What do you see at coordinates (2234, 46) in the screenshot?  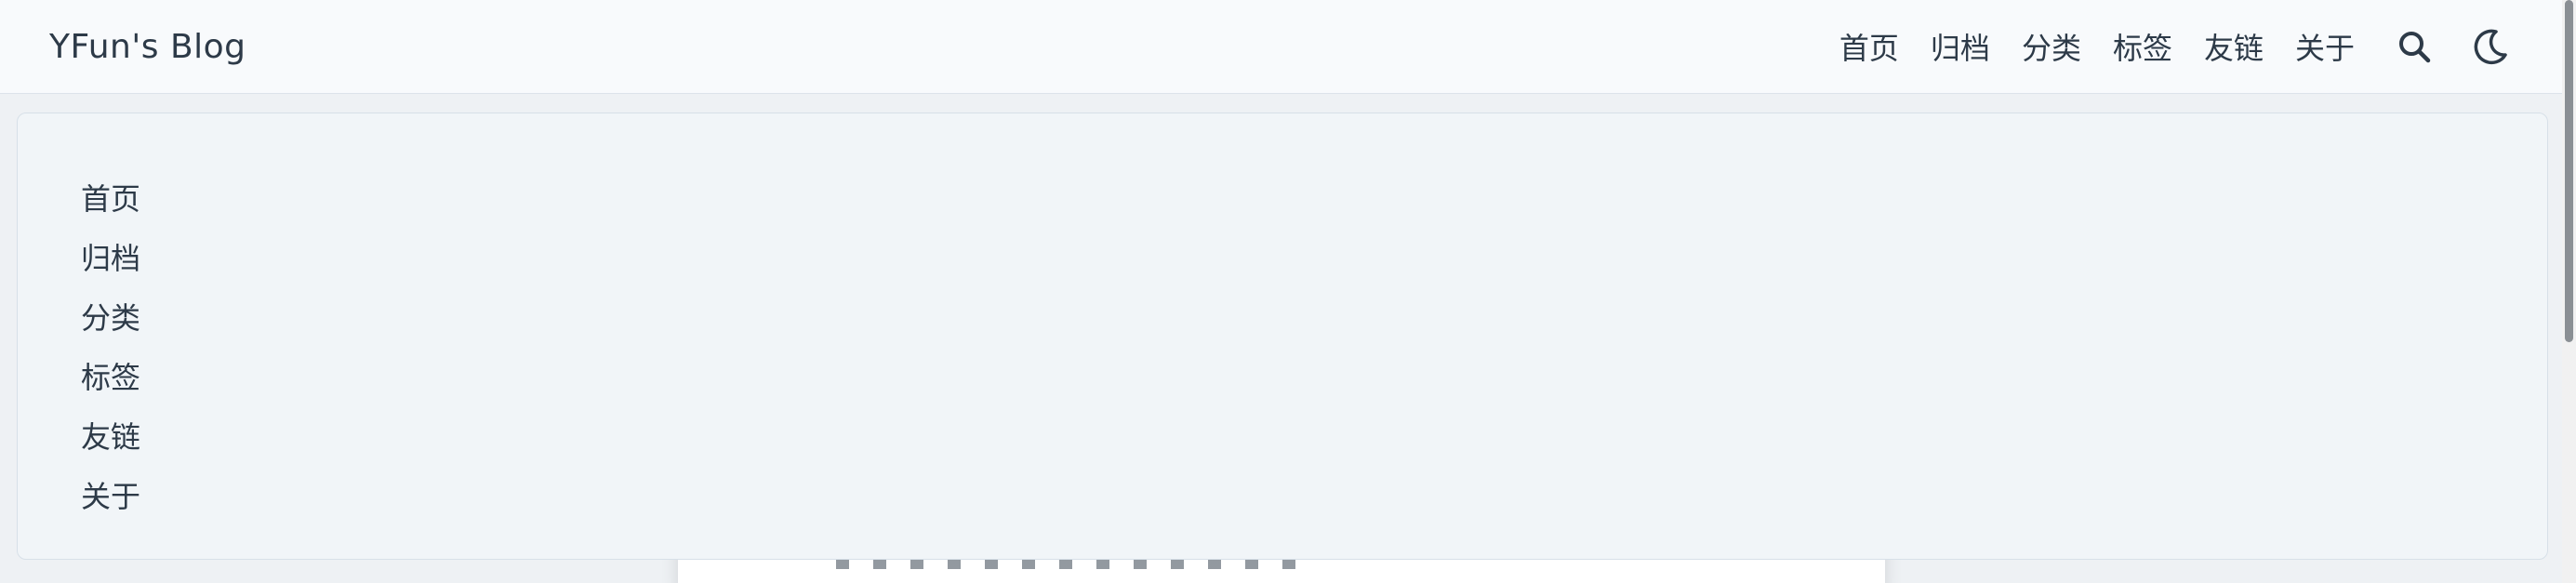 I see `nav-link-friends: 友链` at bounding box center [2234, 46].